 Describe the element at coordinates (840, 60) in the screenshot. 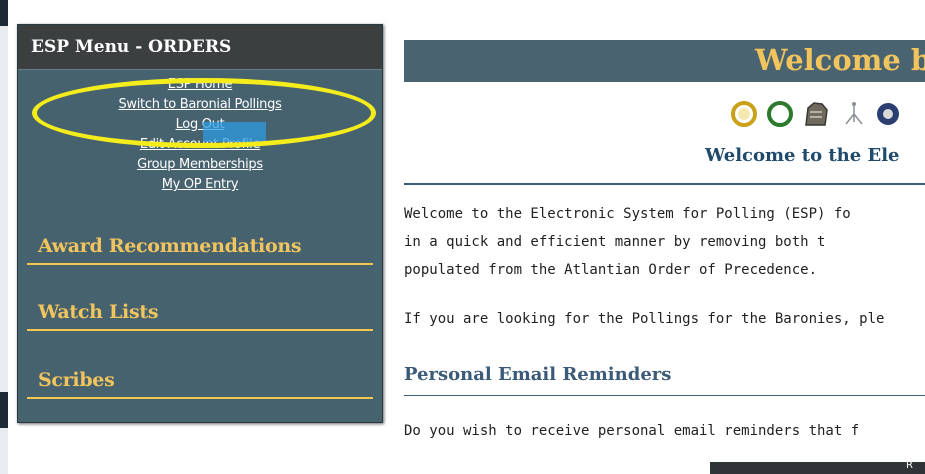

I see `welcome-banner-text: Welcome b` at that location.